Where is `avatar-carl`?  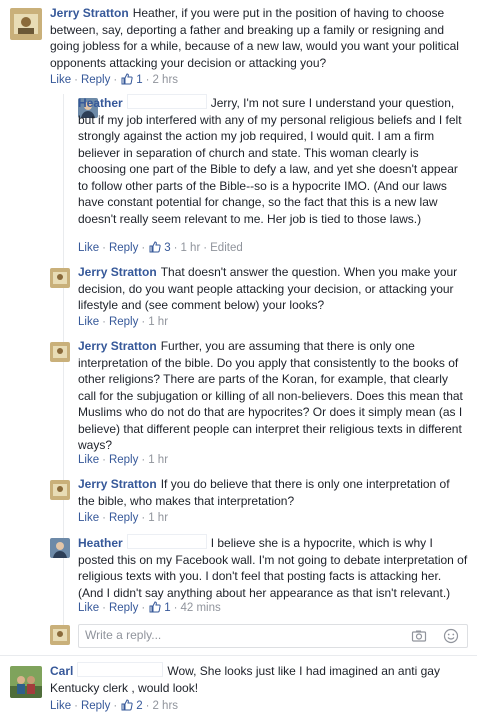 avatar-carl is located at coordinates (26, 682).